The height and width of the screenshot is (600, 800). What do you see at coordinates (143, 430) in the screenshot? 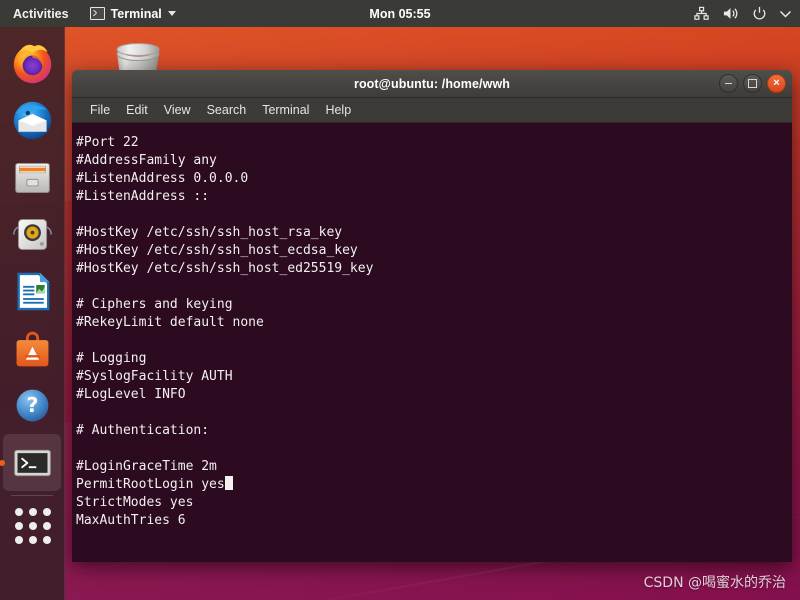
I see `terminal-line: # Authentication:` at bounding box center [143, 430].